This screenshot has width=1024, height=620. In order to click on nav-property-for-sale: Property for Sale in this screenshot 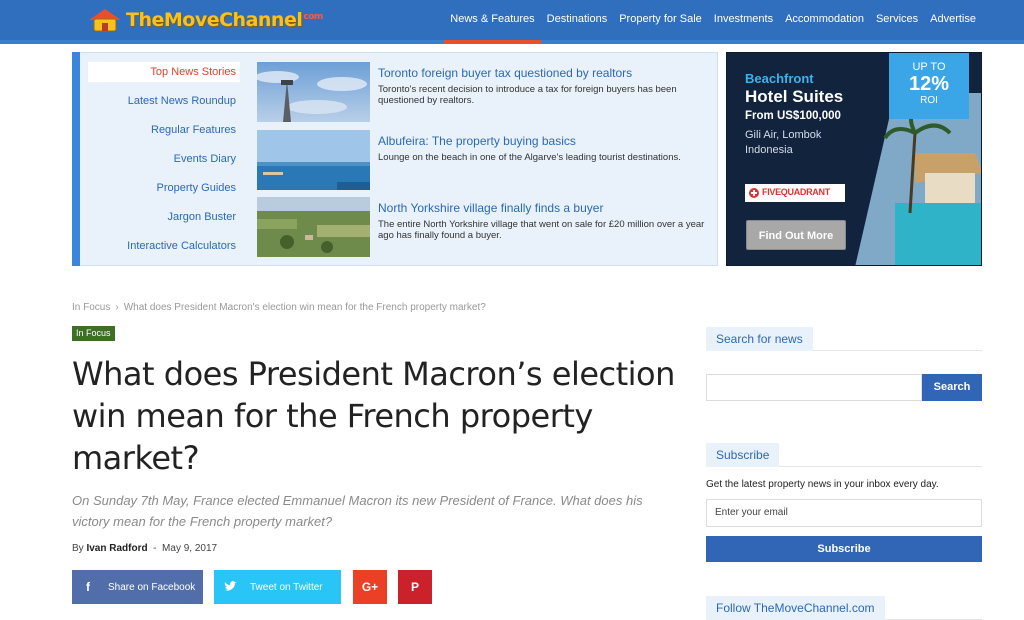, I will do `click(660, 20)`.